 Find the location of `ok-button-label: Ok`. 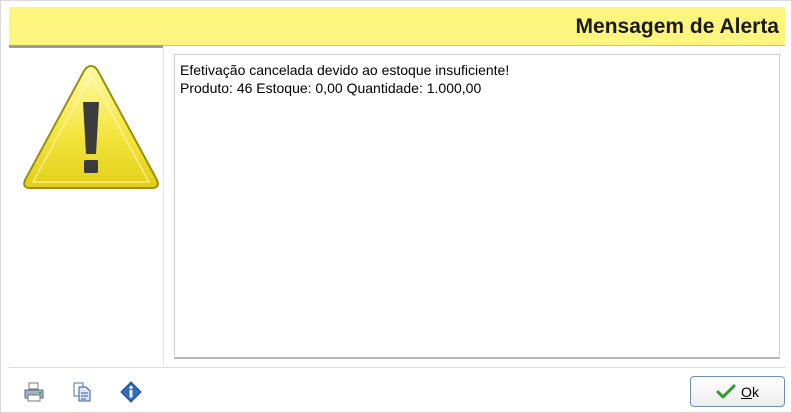

ok-button-label: Ok is located at coordinates (750, 392).